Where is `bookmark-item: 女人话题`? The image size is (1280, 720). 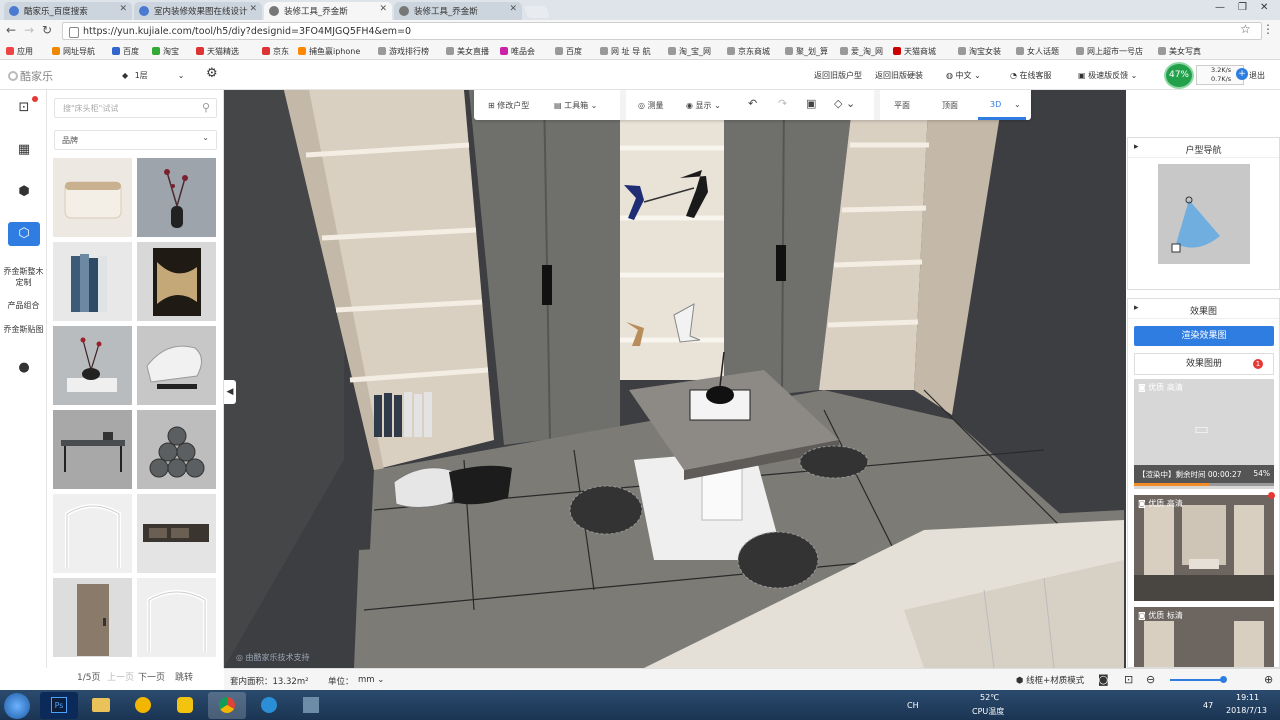
bookmark-item: 女人话题 is located at coordinates (1037, 51).